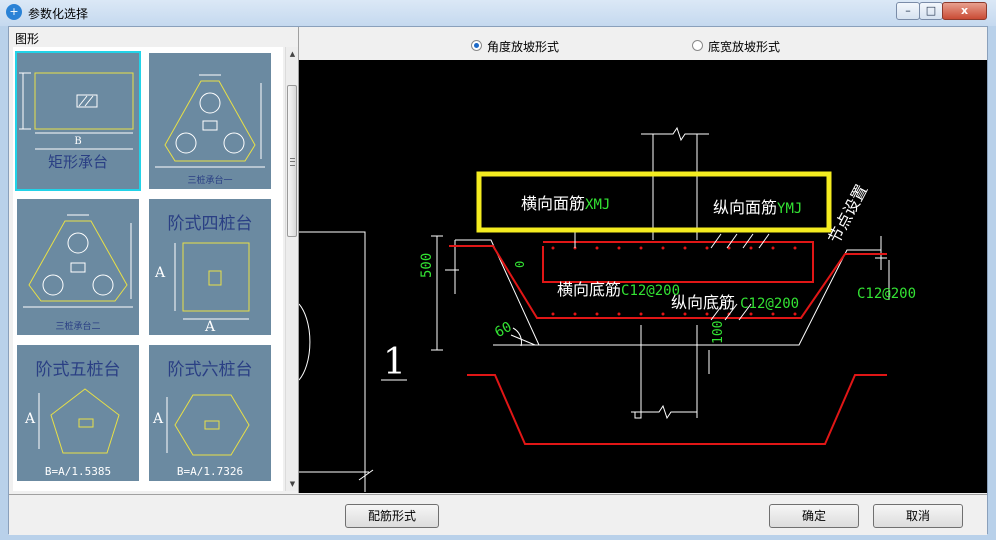 This screenshot has height=540, width=996. I want to click on label-bottom-longitudinal-code: C12@200, so click(770, 304).